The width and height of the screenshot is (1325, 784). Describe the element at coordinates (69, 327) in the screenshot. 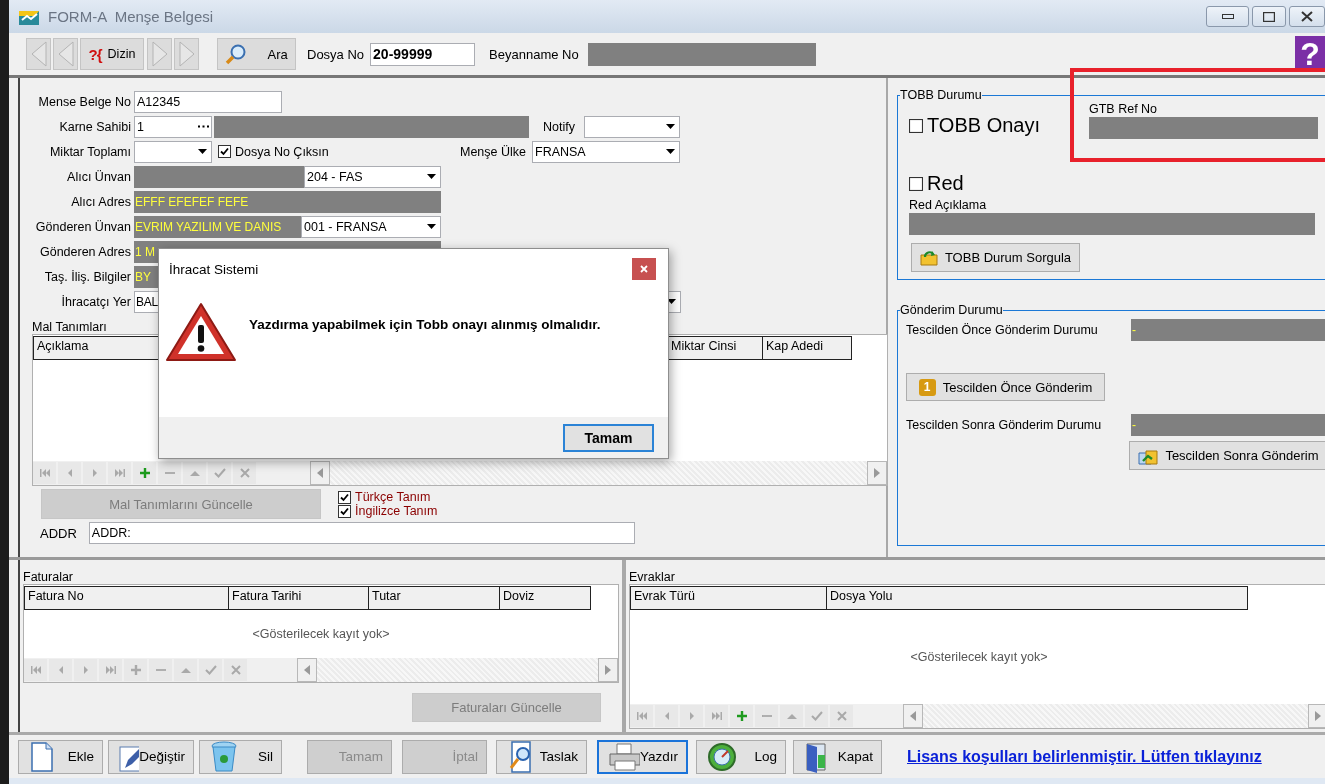

I see `section-title: Mal Tanımları` at that location.